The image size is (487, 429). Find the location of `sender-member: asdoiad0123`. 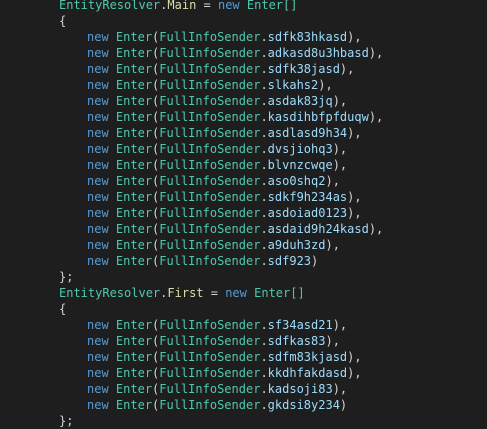

sender-member: asdoiad0123 is located at coordinates (307, 213).